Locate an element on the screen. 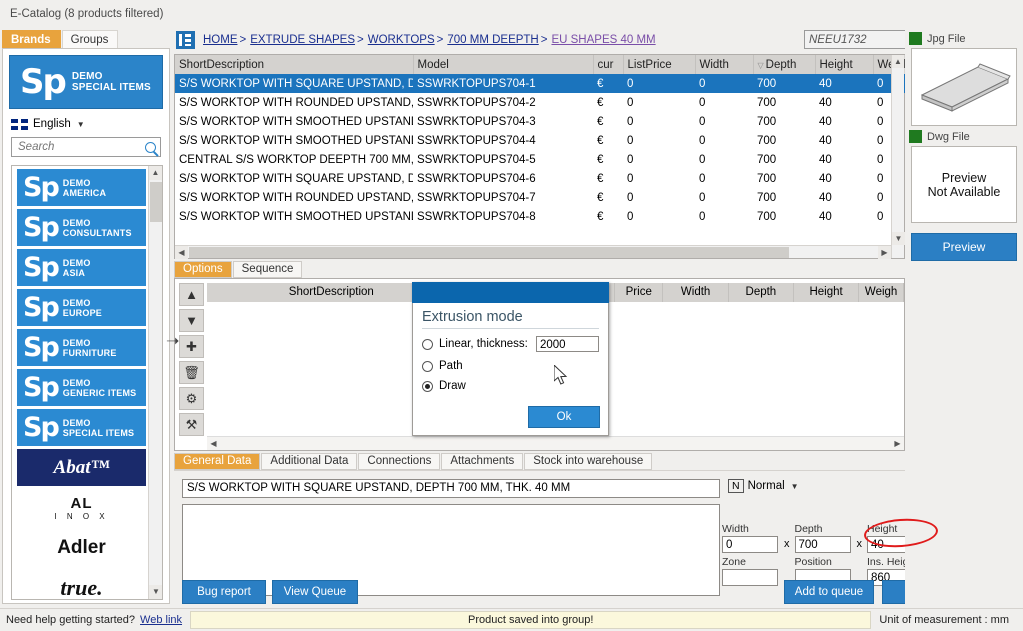 This screenshot has height=631, width=1023. worktop-thumbnail is located at coordinates (965, 87).